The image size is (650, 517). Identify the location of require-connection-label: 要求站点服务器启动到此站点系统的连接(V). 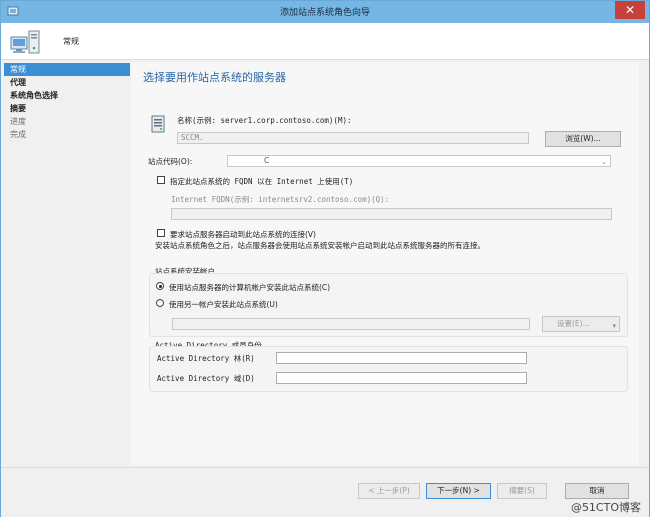
(243, 234).